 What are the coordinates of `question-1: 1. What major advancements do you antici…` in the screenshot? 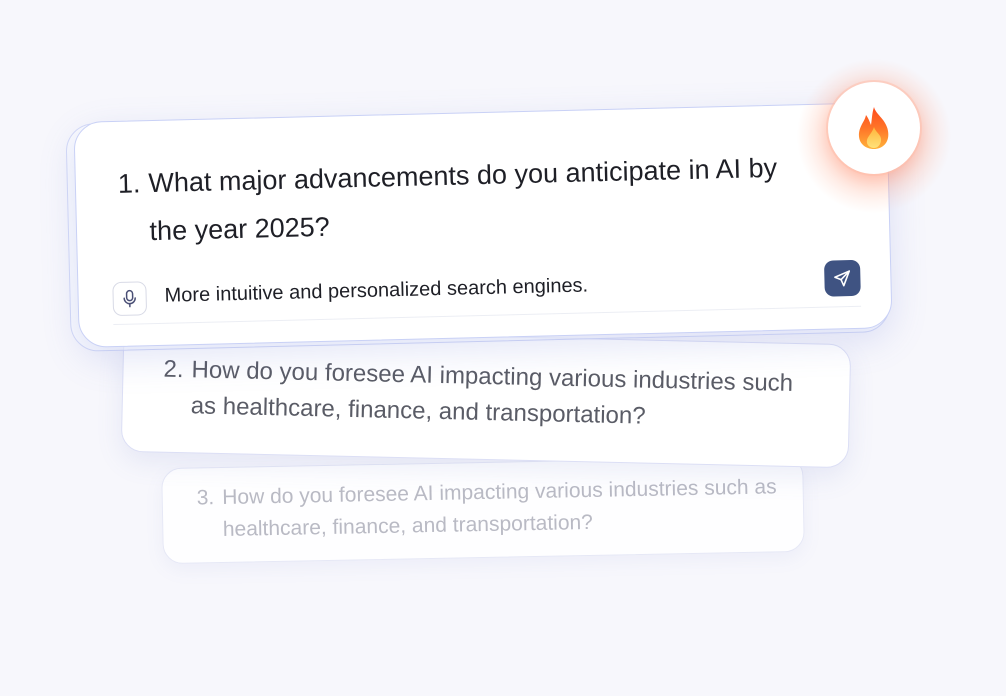 It's located at (468, 199).